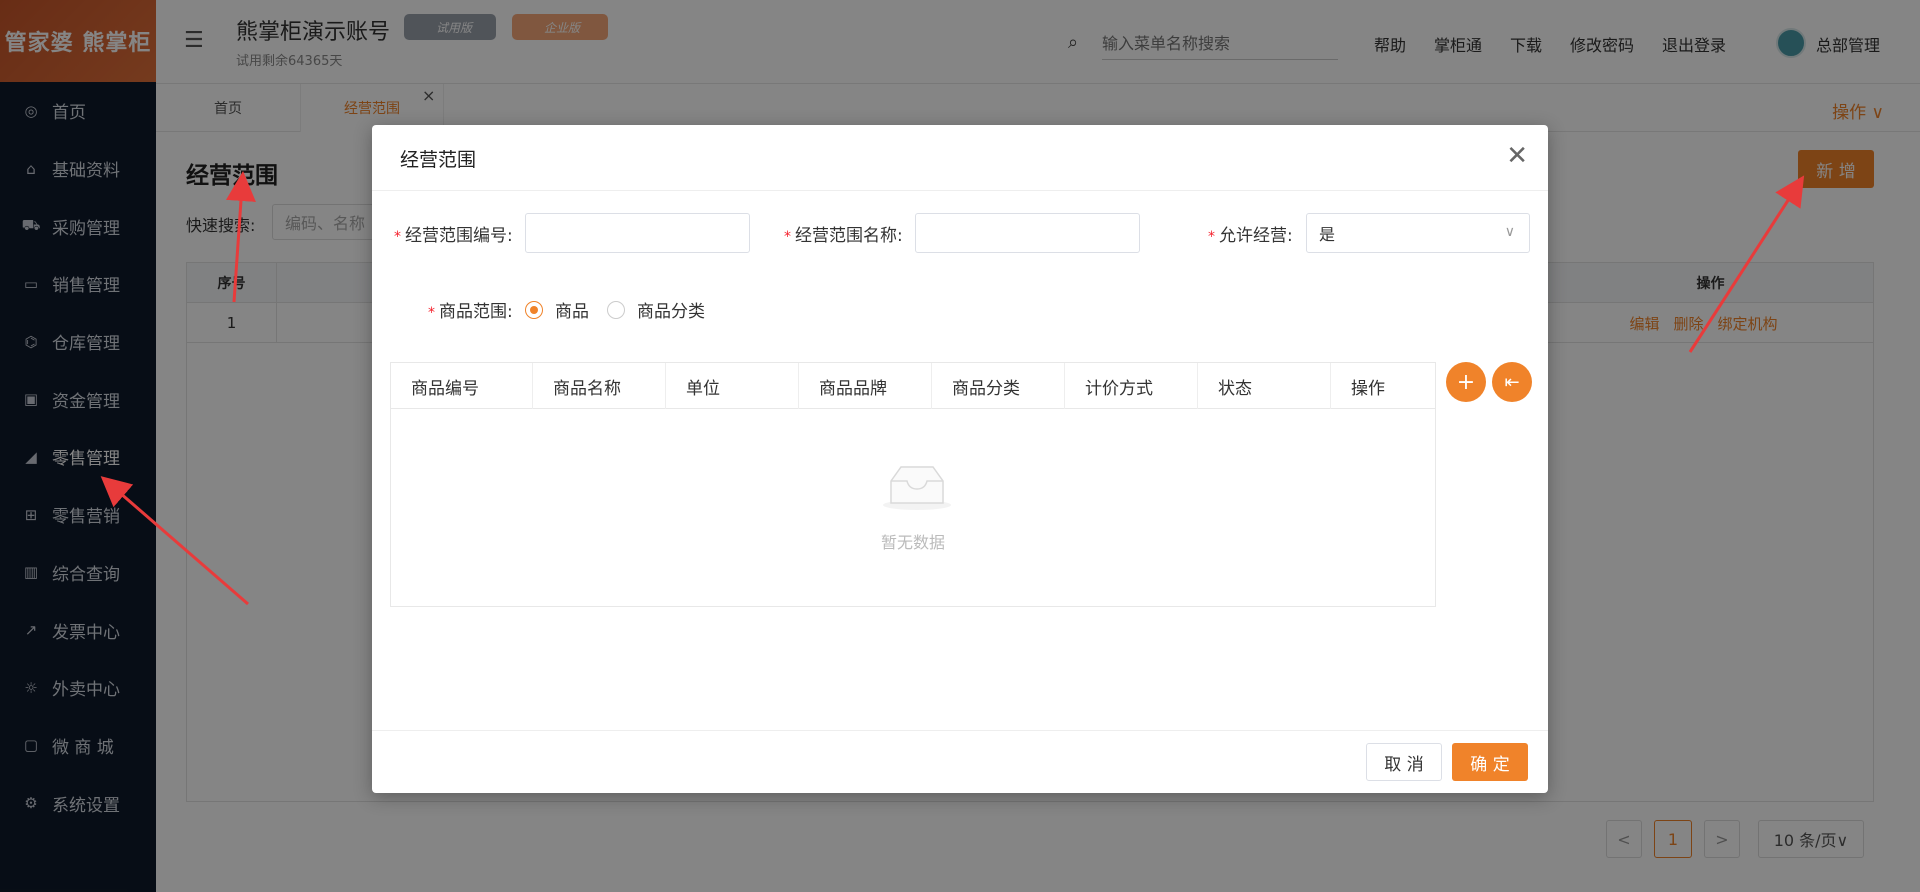  I want to click on import-goods-button: ⇤, so click(1512, 382).